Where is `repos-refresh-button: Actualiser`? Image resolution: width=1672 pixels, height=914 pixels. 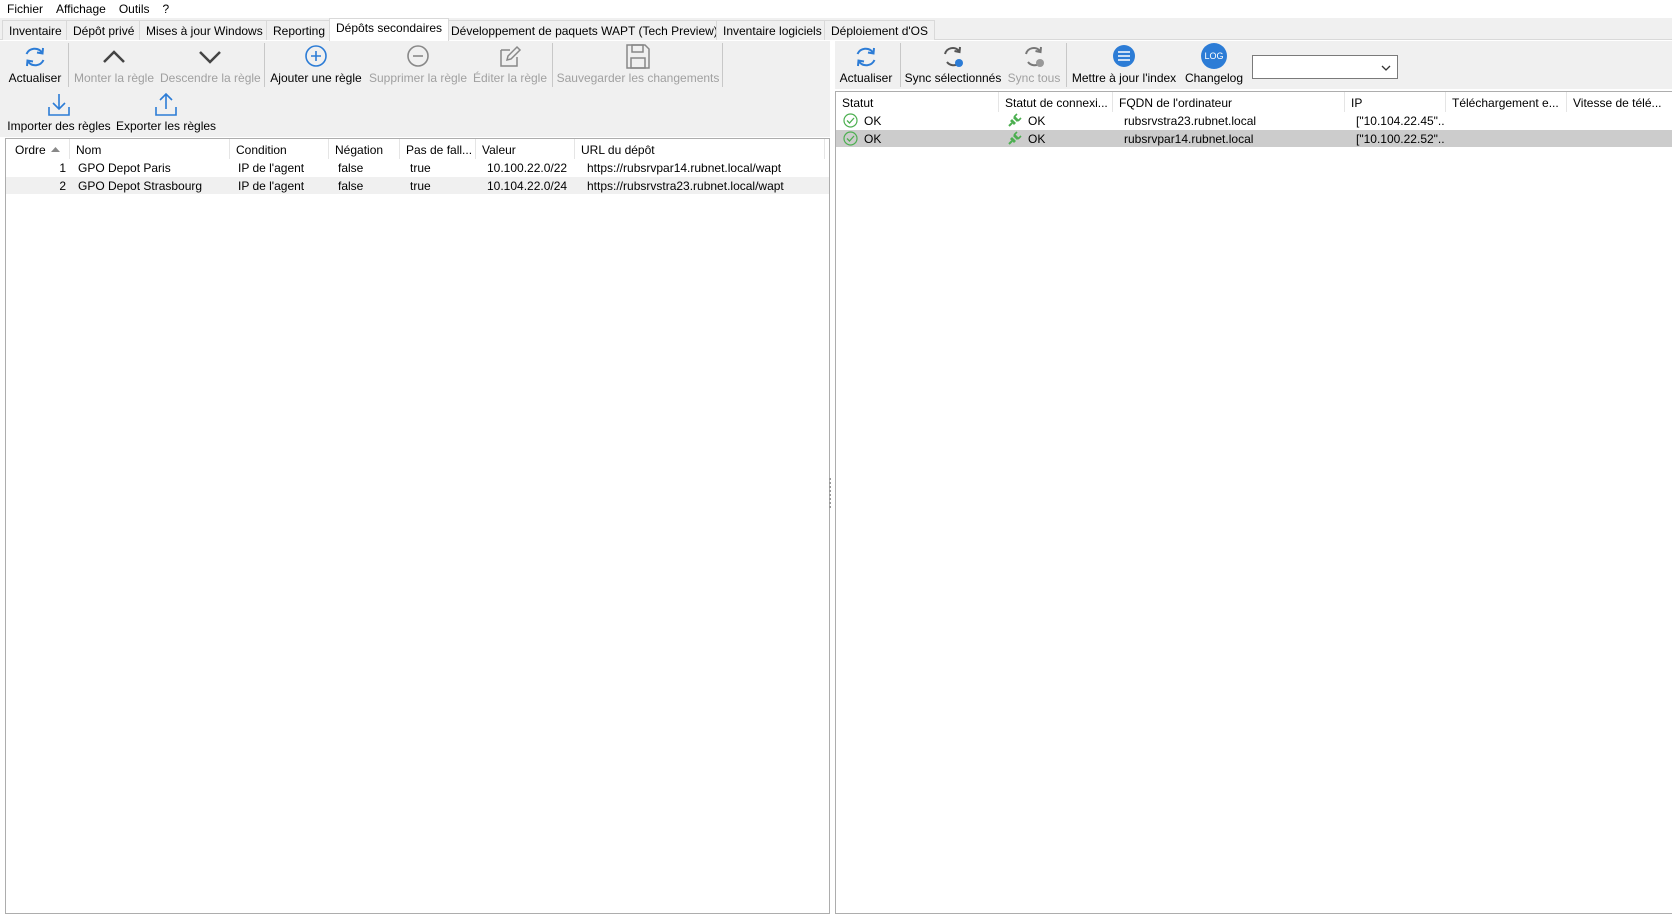 repos-refresh-button: Actualiser is located at coordinates (866, 64).